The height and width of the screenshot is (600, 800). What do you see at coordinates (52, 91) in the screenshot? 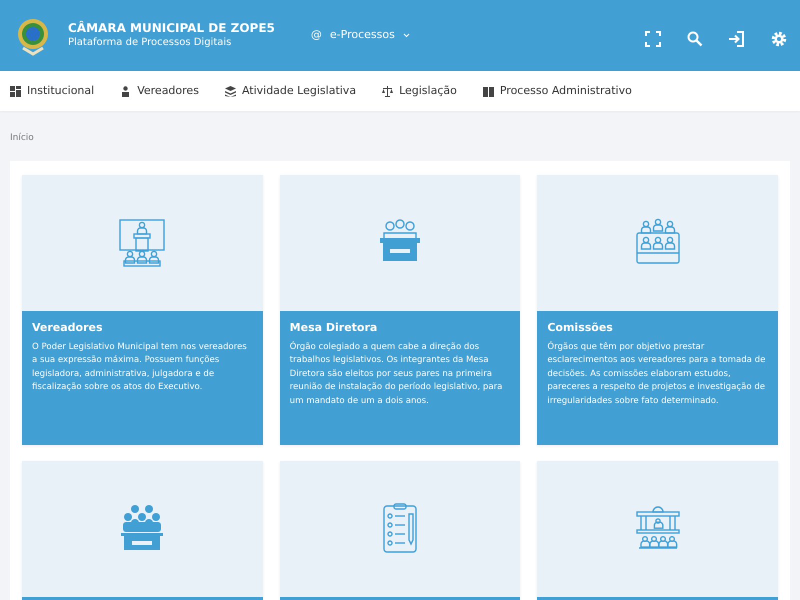
I see `nav-link: Institucional` at bounding box center [52, 91].